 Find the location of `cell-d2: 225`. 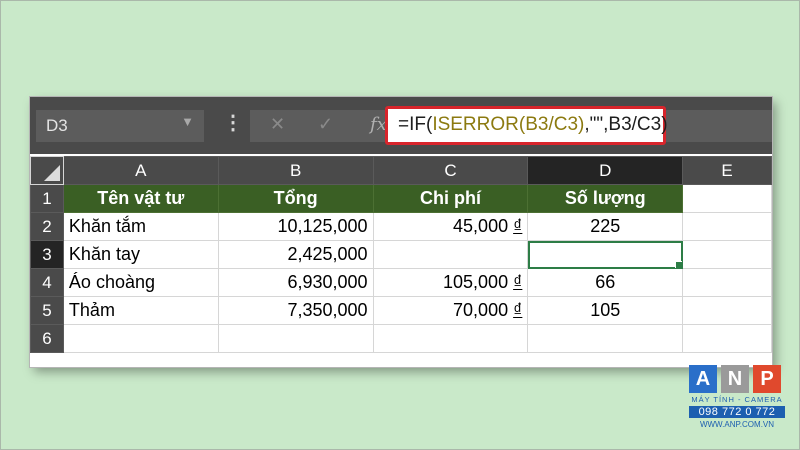

cell-d2: 225 is located at coordinates (605, 226).